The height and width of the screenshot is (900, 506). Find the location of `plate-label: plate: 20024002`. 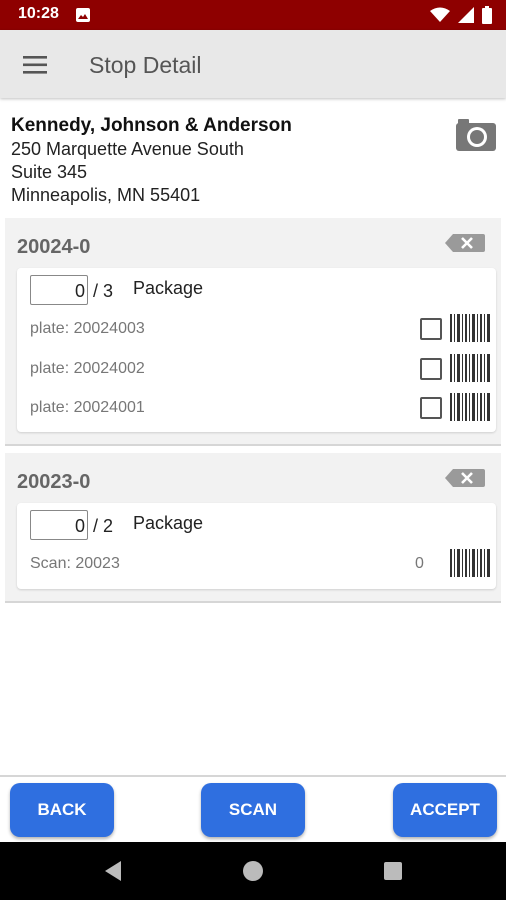

plate-label: plate: 20024002 is located at coordinates (87, 368).